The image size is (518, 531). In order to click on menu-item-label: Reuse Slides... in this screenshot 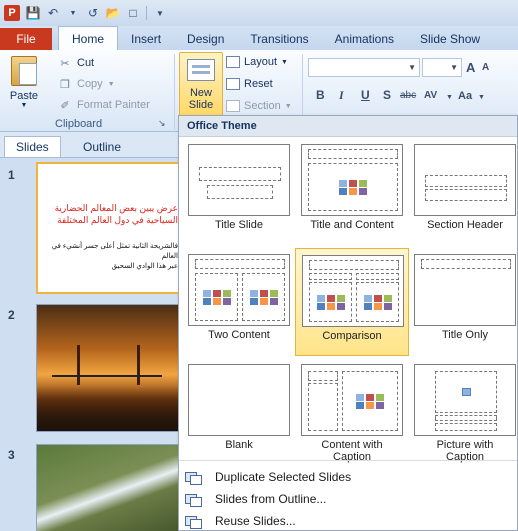, I will do `click(255, 521)`.